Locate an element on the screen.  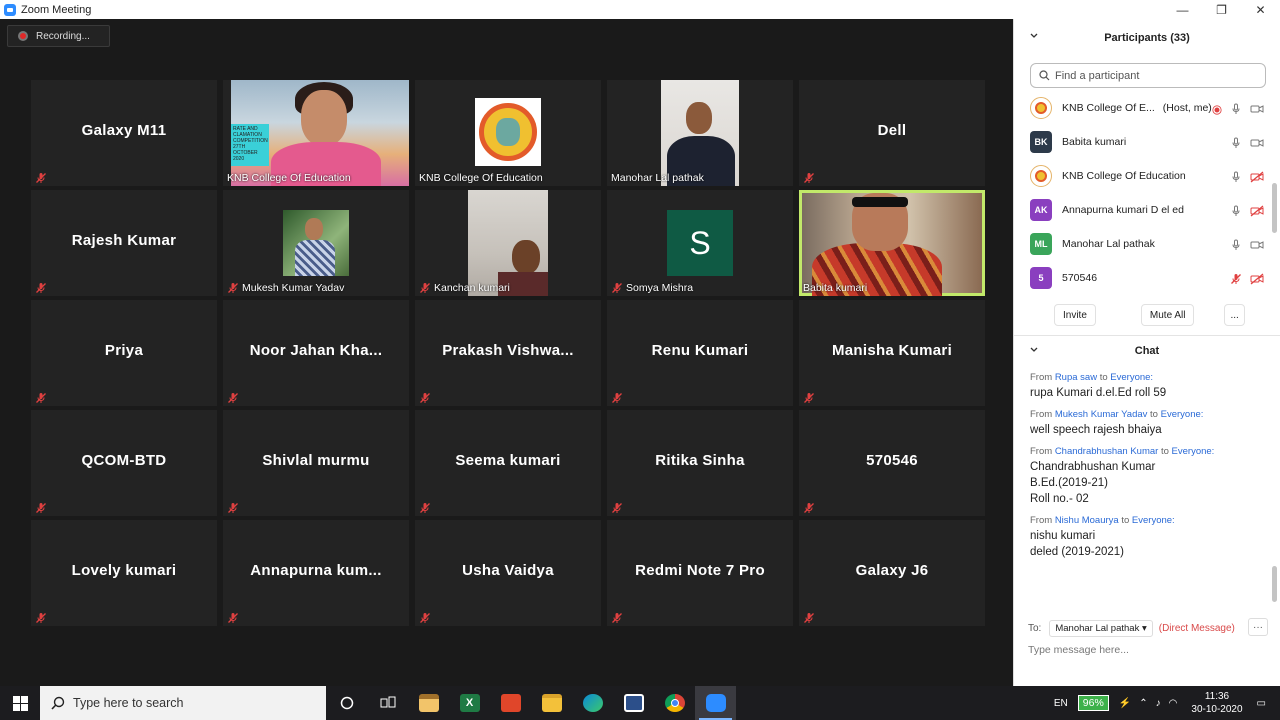
language-indicator: EN is located at coordinates (1061, 703).